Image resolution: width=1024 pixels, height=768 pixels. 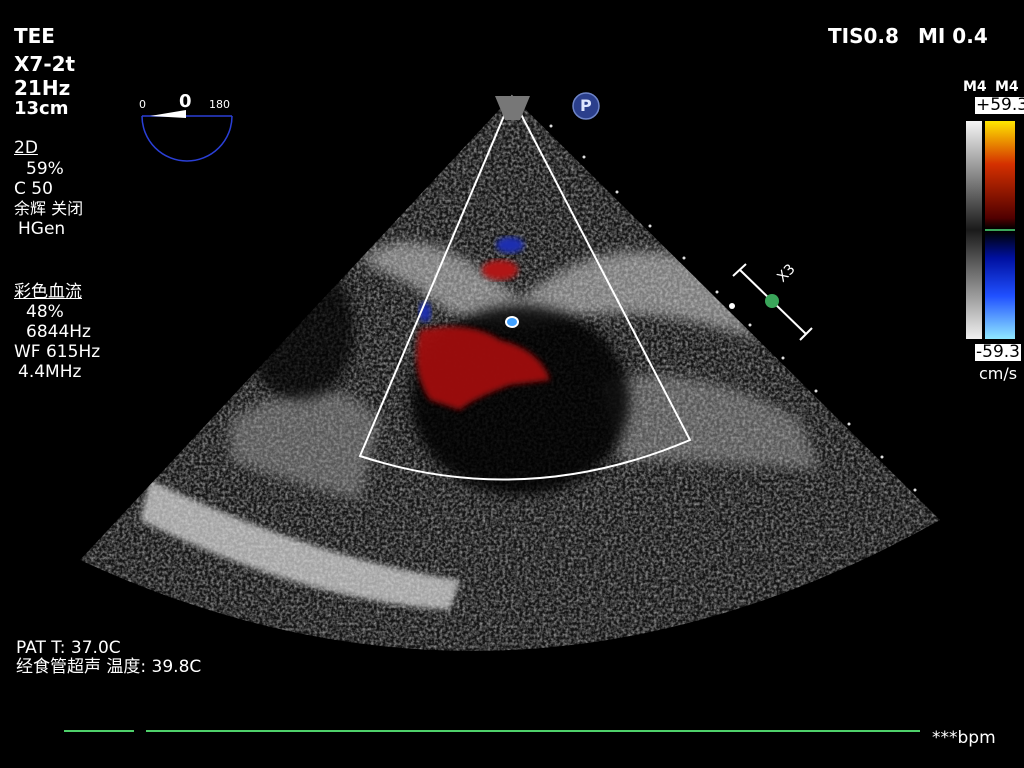 I want to click on transducer-name: X7-2t, so click(x=45, y=64).